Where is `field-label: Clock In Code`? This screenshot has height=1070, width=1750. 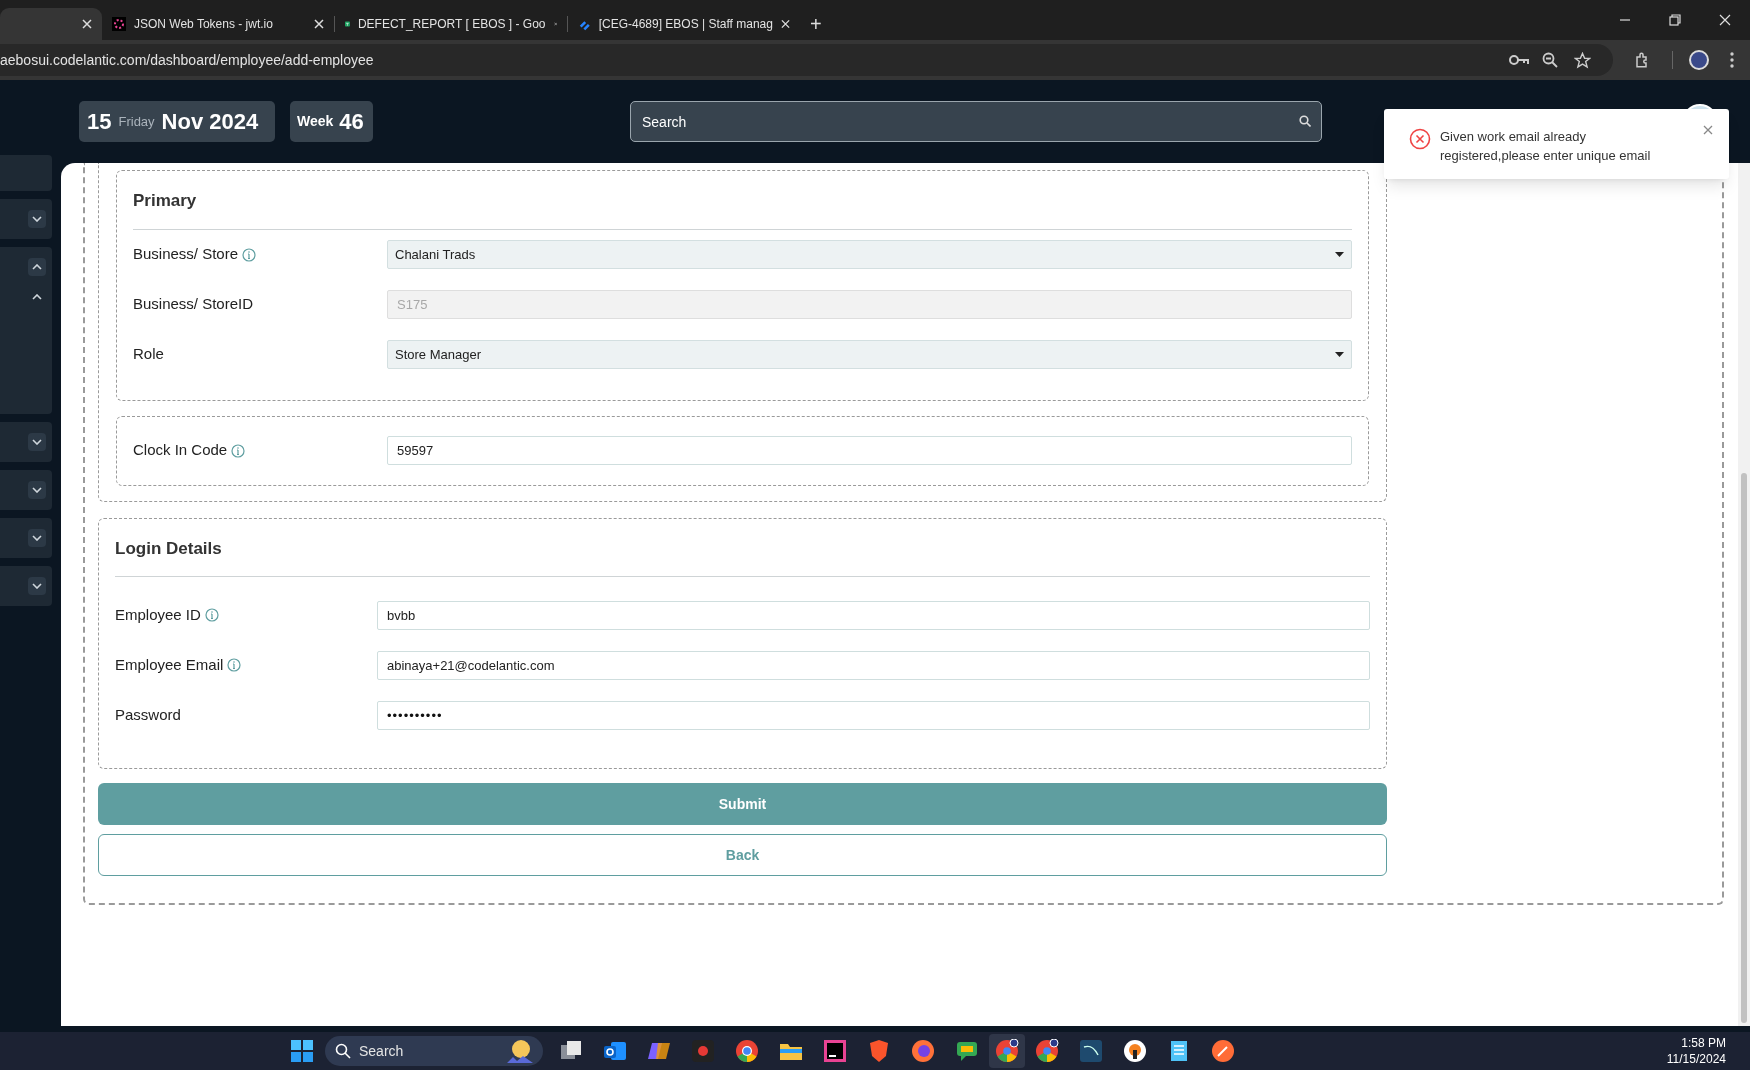 field-label: Clock In Code is located at coordinates (180, 450).